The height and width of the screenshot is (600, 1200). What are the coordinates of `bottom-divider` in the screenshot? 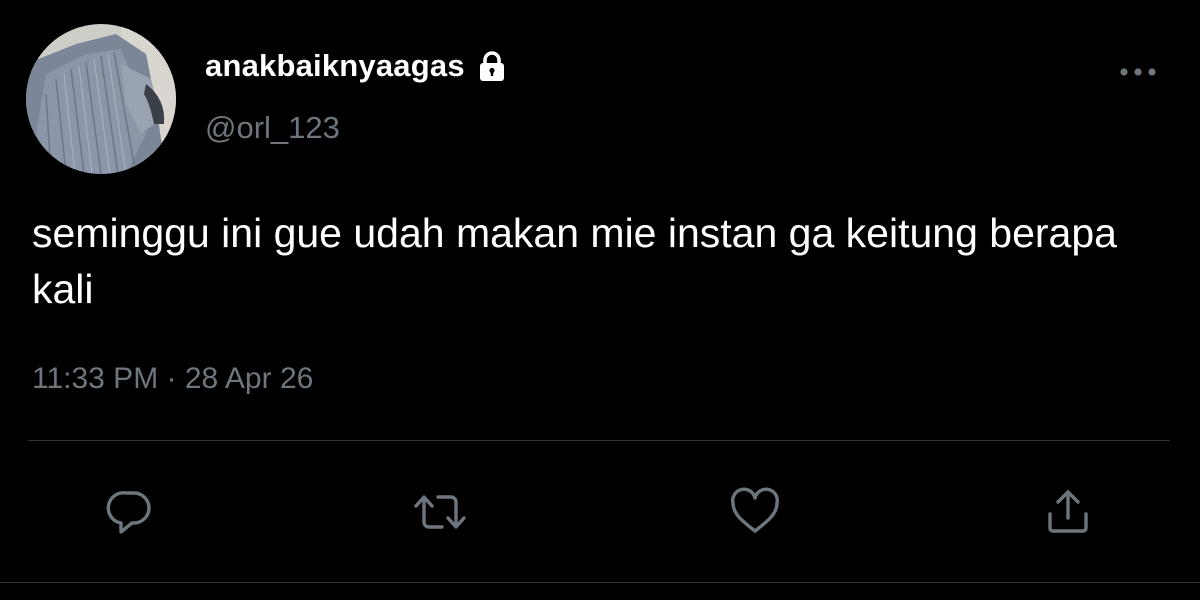 It's located at (600, 582).